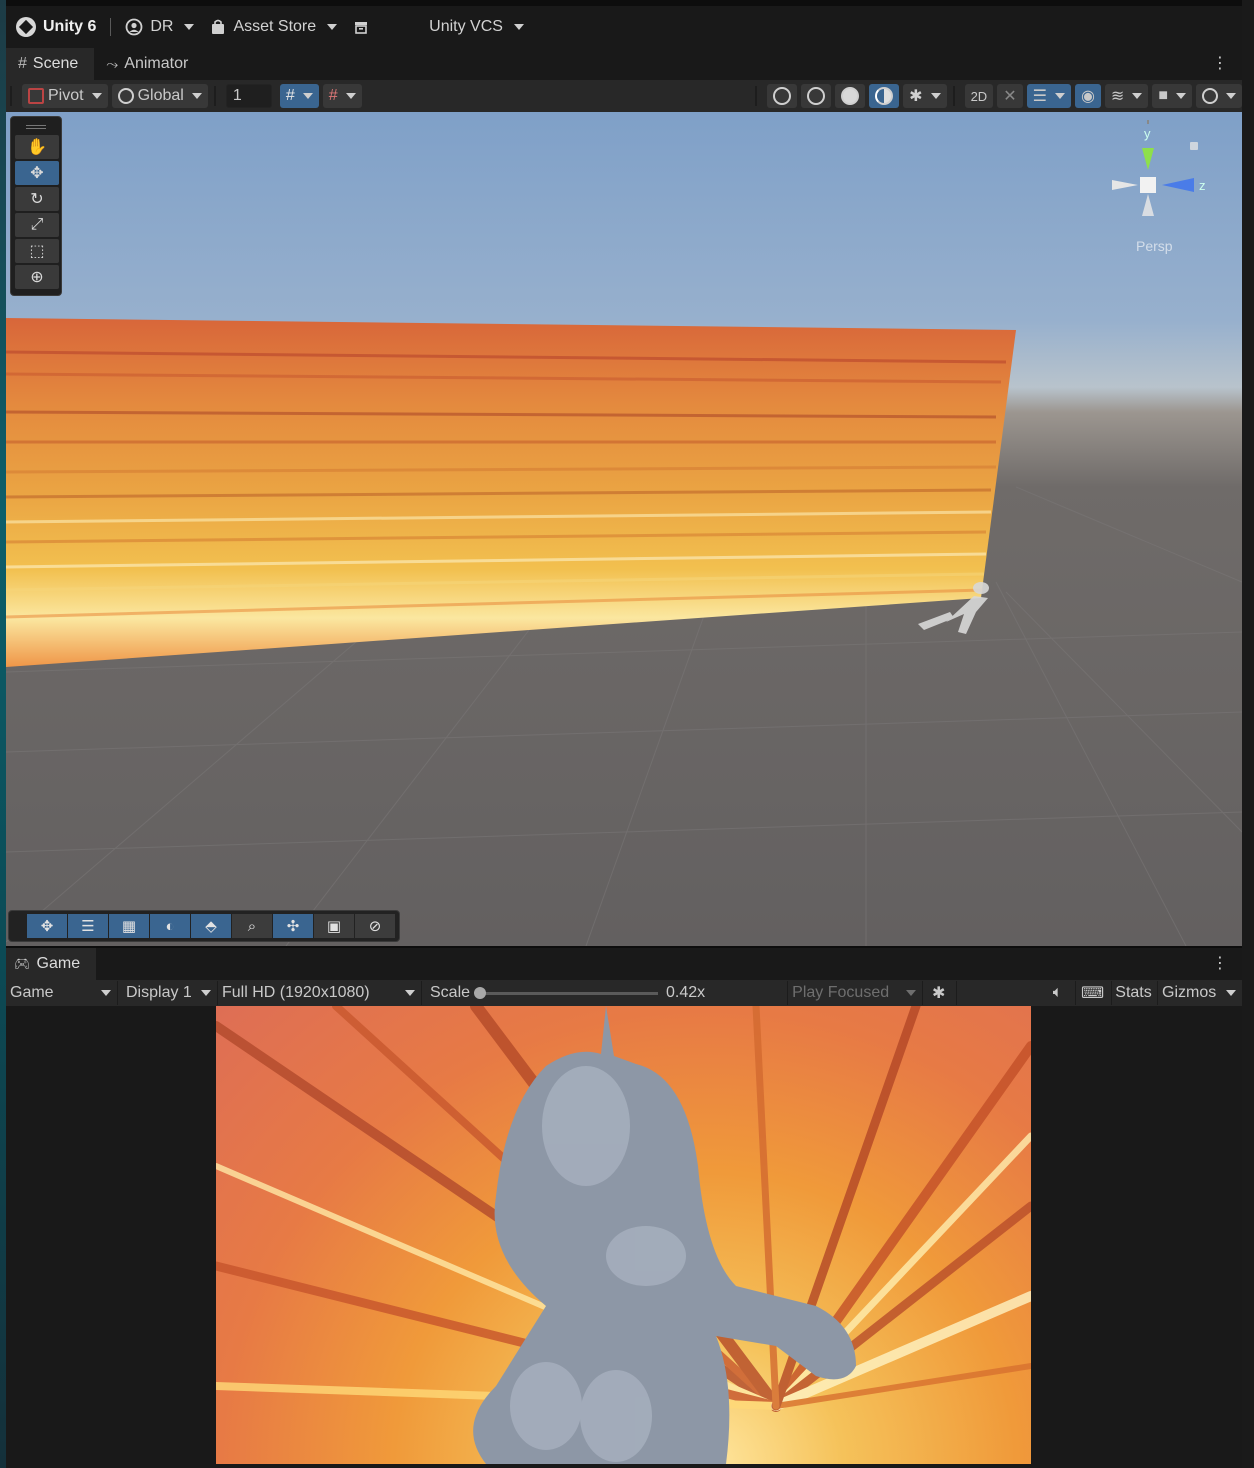 The width and height of the screenshot is (1254, 1468). Describe the element at coordinates (299, 96) in the screenshot. I see `grid-snap-toggle: #` at that location.